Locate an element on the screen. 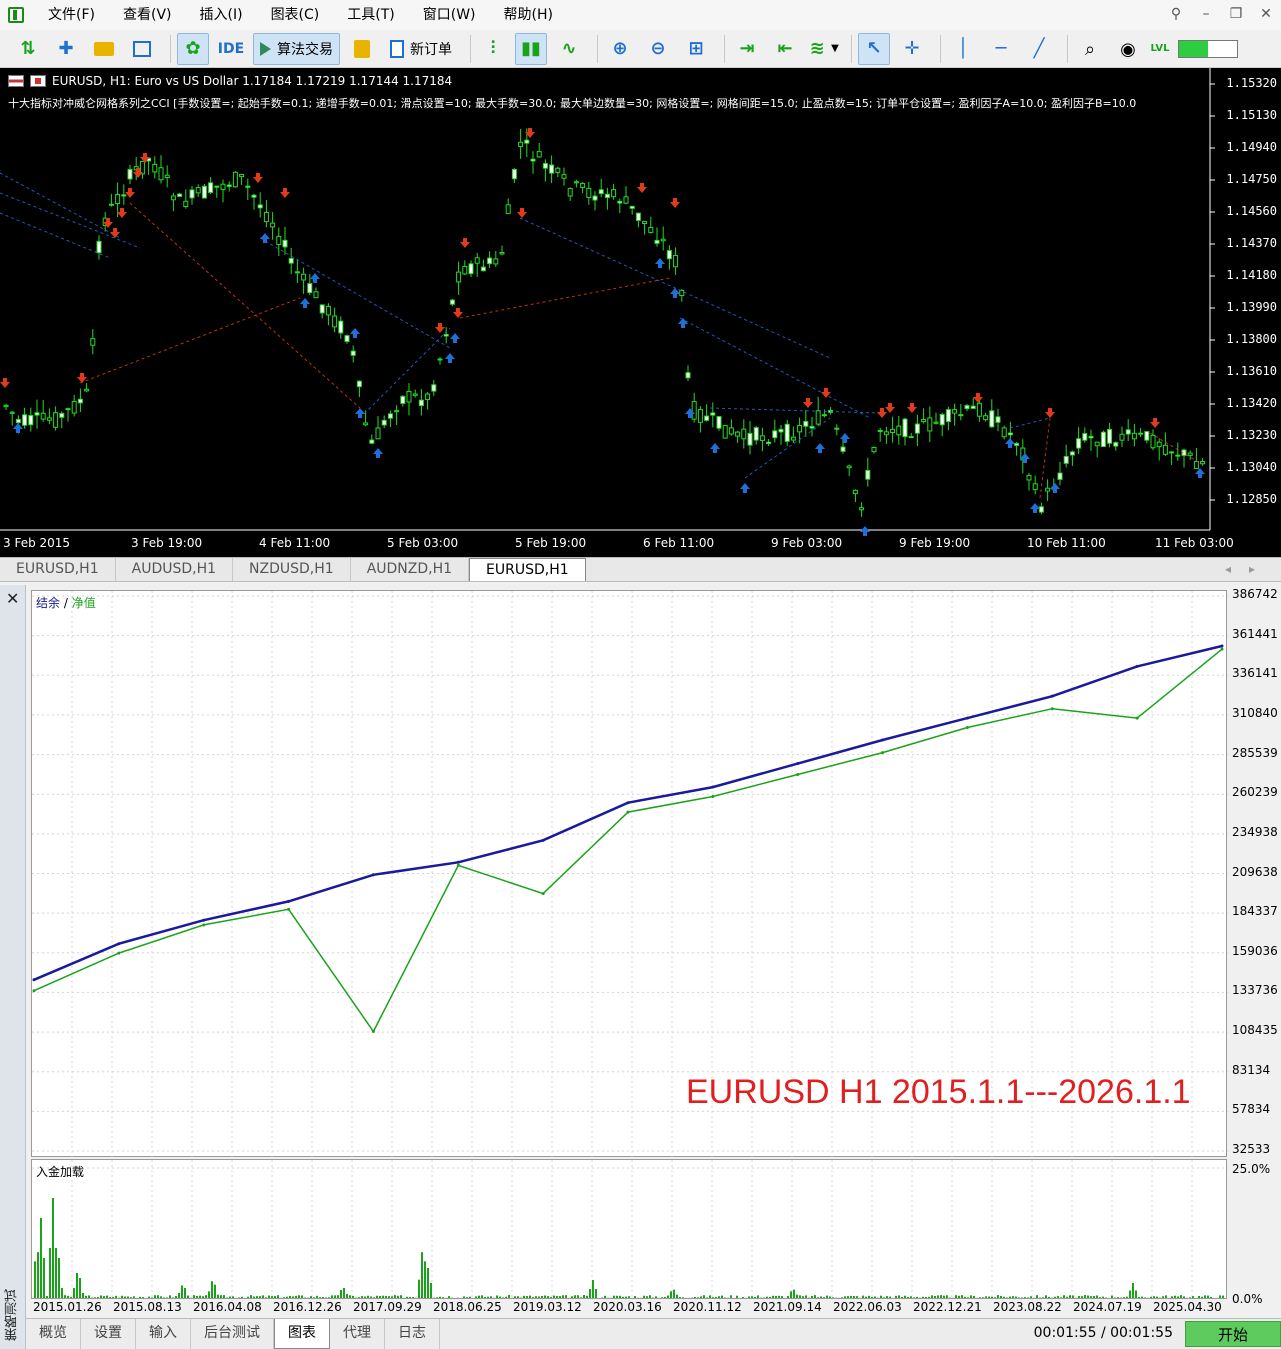 The height and width of the screenshot is (1349, 1281). date-tick-label: 2015.01.26 is located at coordinates (67, 1307).